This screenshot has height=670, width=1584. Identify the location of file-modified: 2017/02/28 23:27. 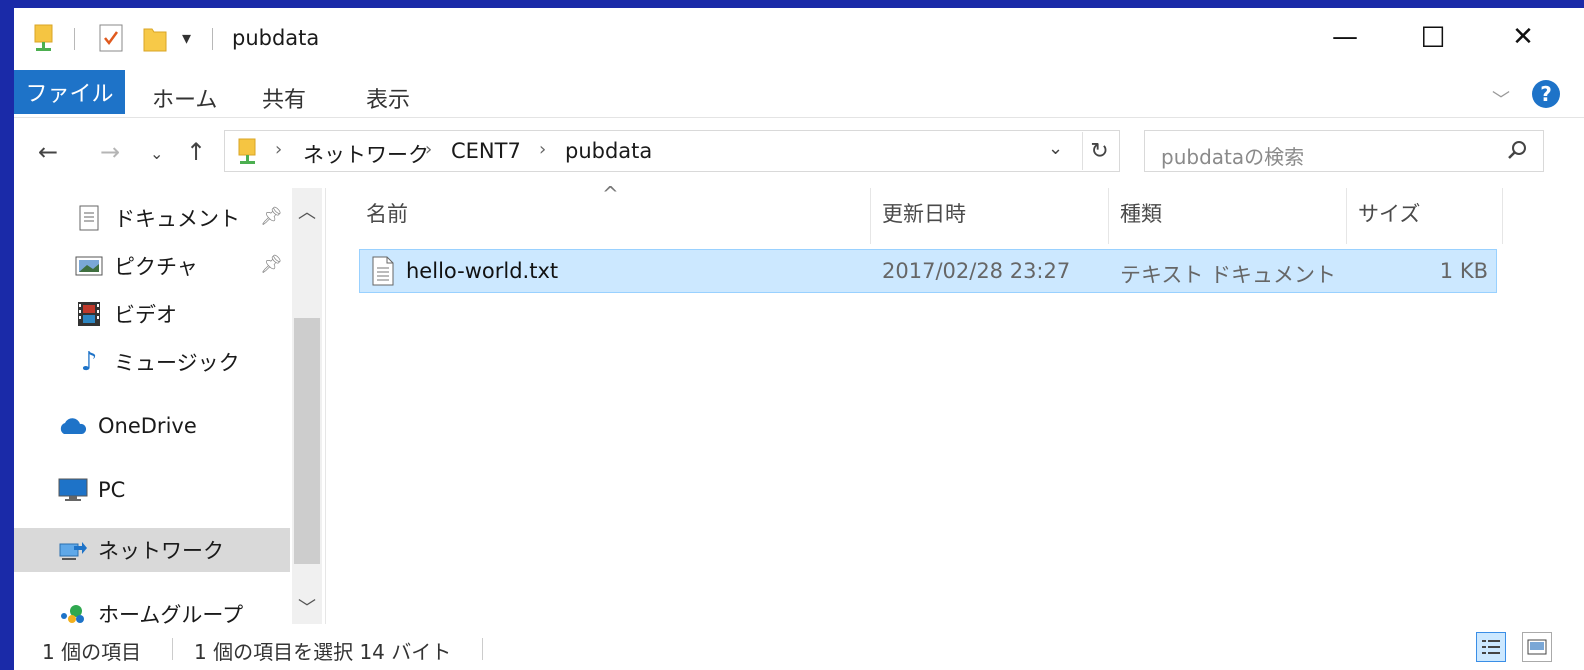
(976, 271).